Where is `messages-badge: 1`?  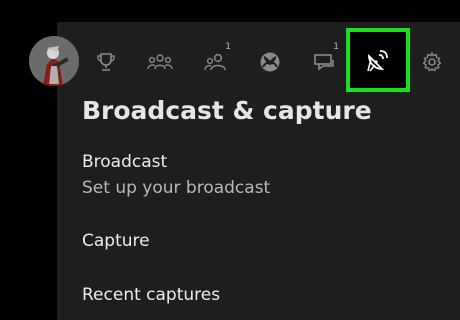
messages-badge: 1 is located at coordinates (336, 47).